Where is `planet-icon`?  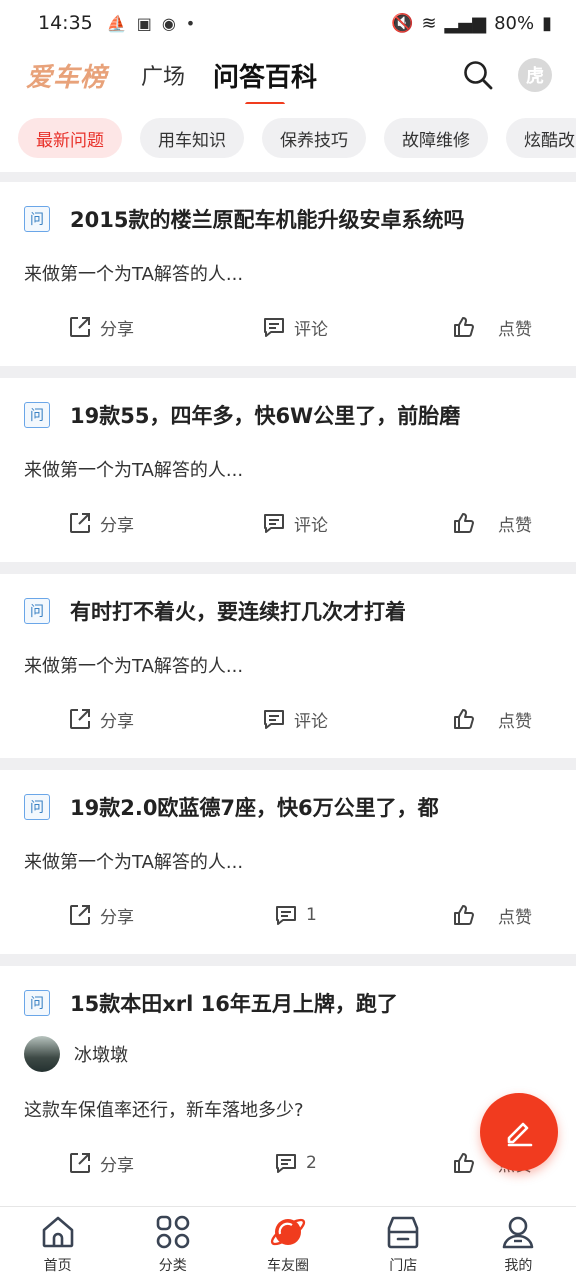 planet-icon is located at coordinates (288, 1232).